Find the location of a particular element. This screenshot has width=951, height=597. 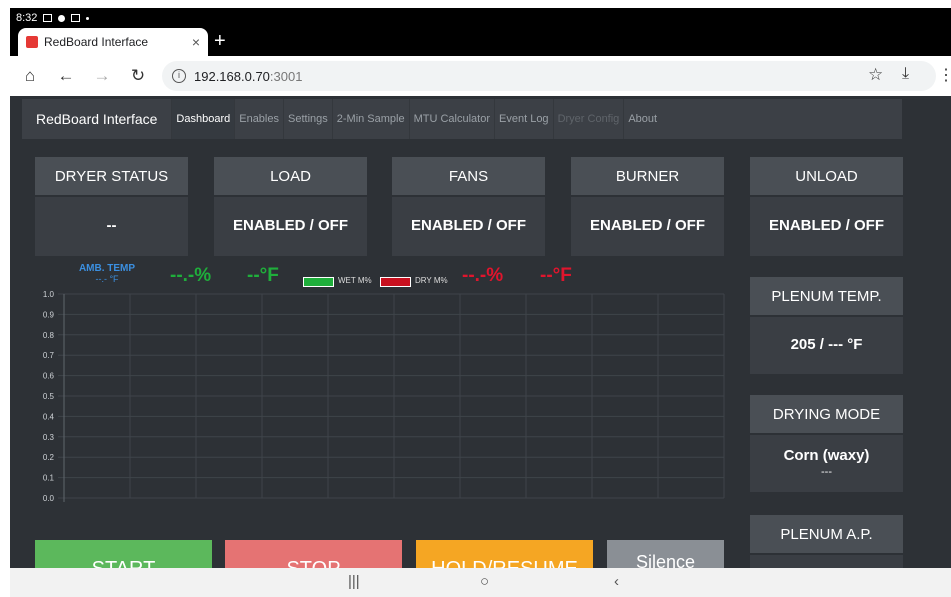

android-nav-bar: ||| ○ ‹ is located at coordinates (480, 582).